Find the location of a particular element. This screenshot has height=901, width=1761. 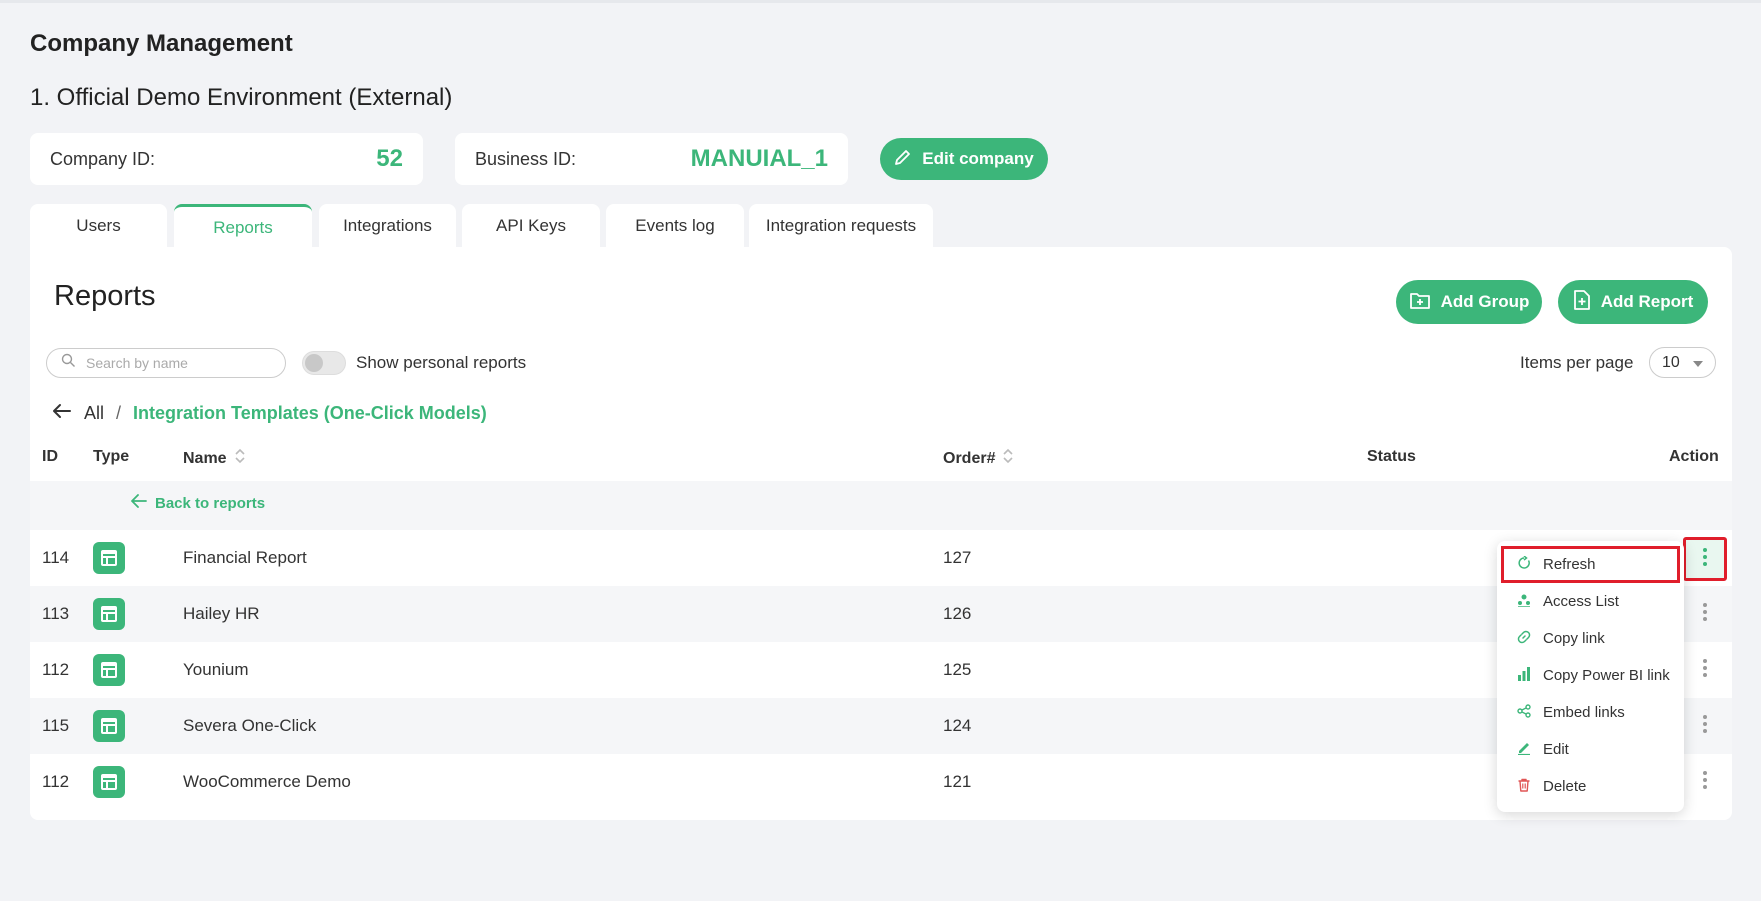

items-per-page-select: 10 is located at coordinates (1682, 362).